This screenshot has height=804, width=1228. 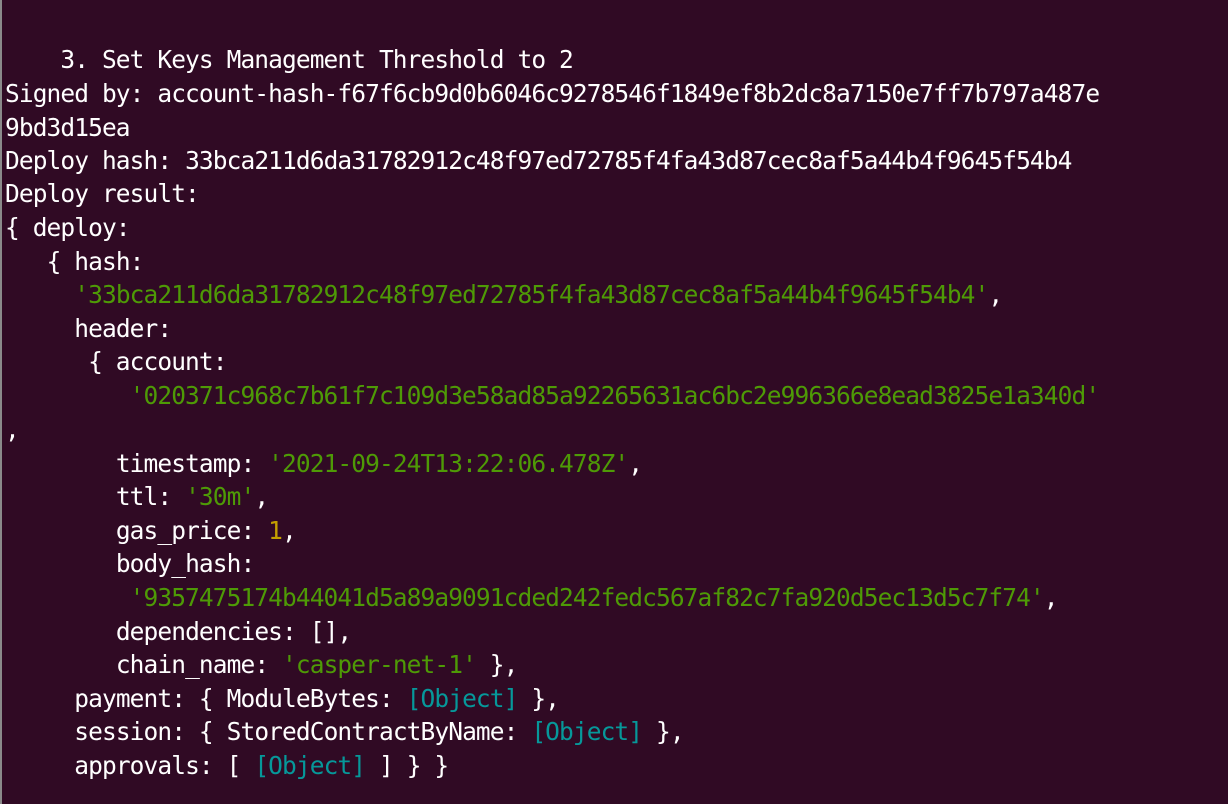 What do you see at coordinates (448, 463) in the screenshot?
I see `timestamp-value: '2021-09-24T13:22:06.478Z'` at bounding box center [448, 463].